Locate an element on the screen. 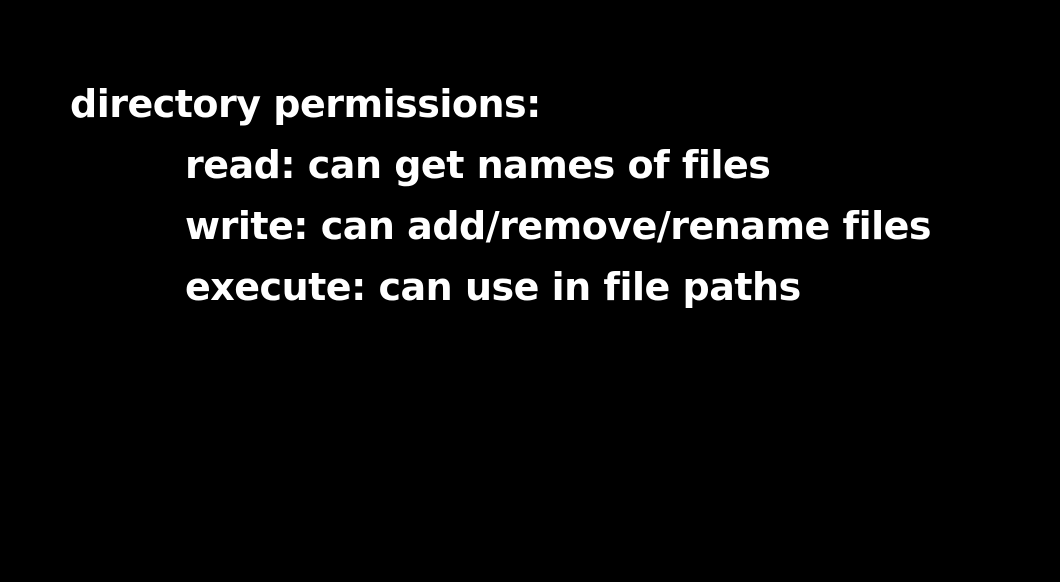  slide-heading: directory permissions: is located at coordinates (305, 104).